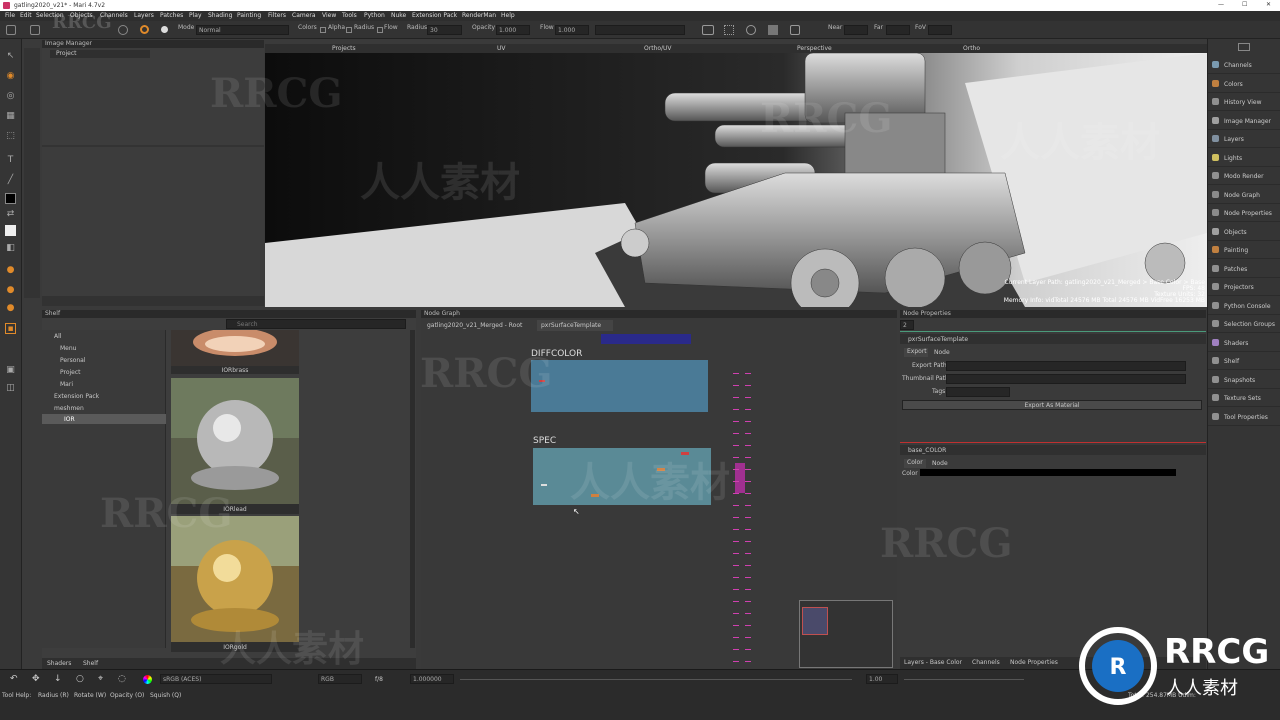 Image resolution: width=1280 pixels, height=720 pixels. I want to click on shelf-thumb-iorlead: IORlead, so click(235, 446).